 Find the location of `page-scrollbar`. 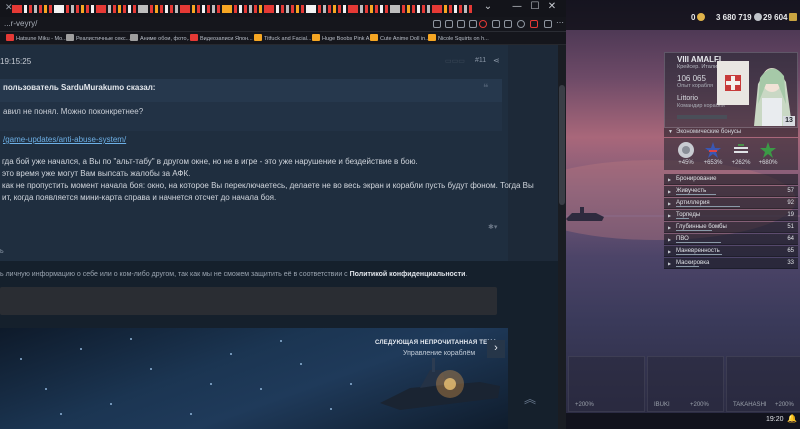

page-scrollbar is located at coordinates (562, 237).